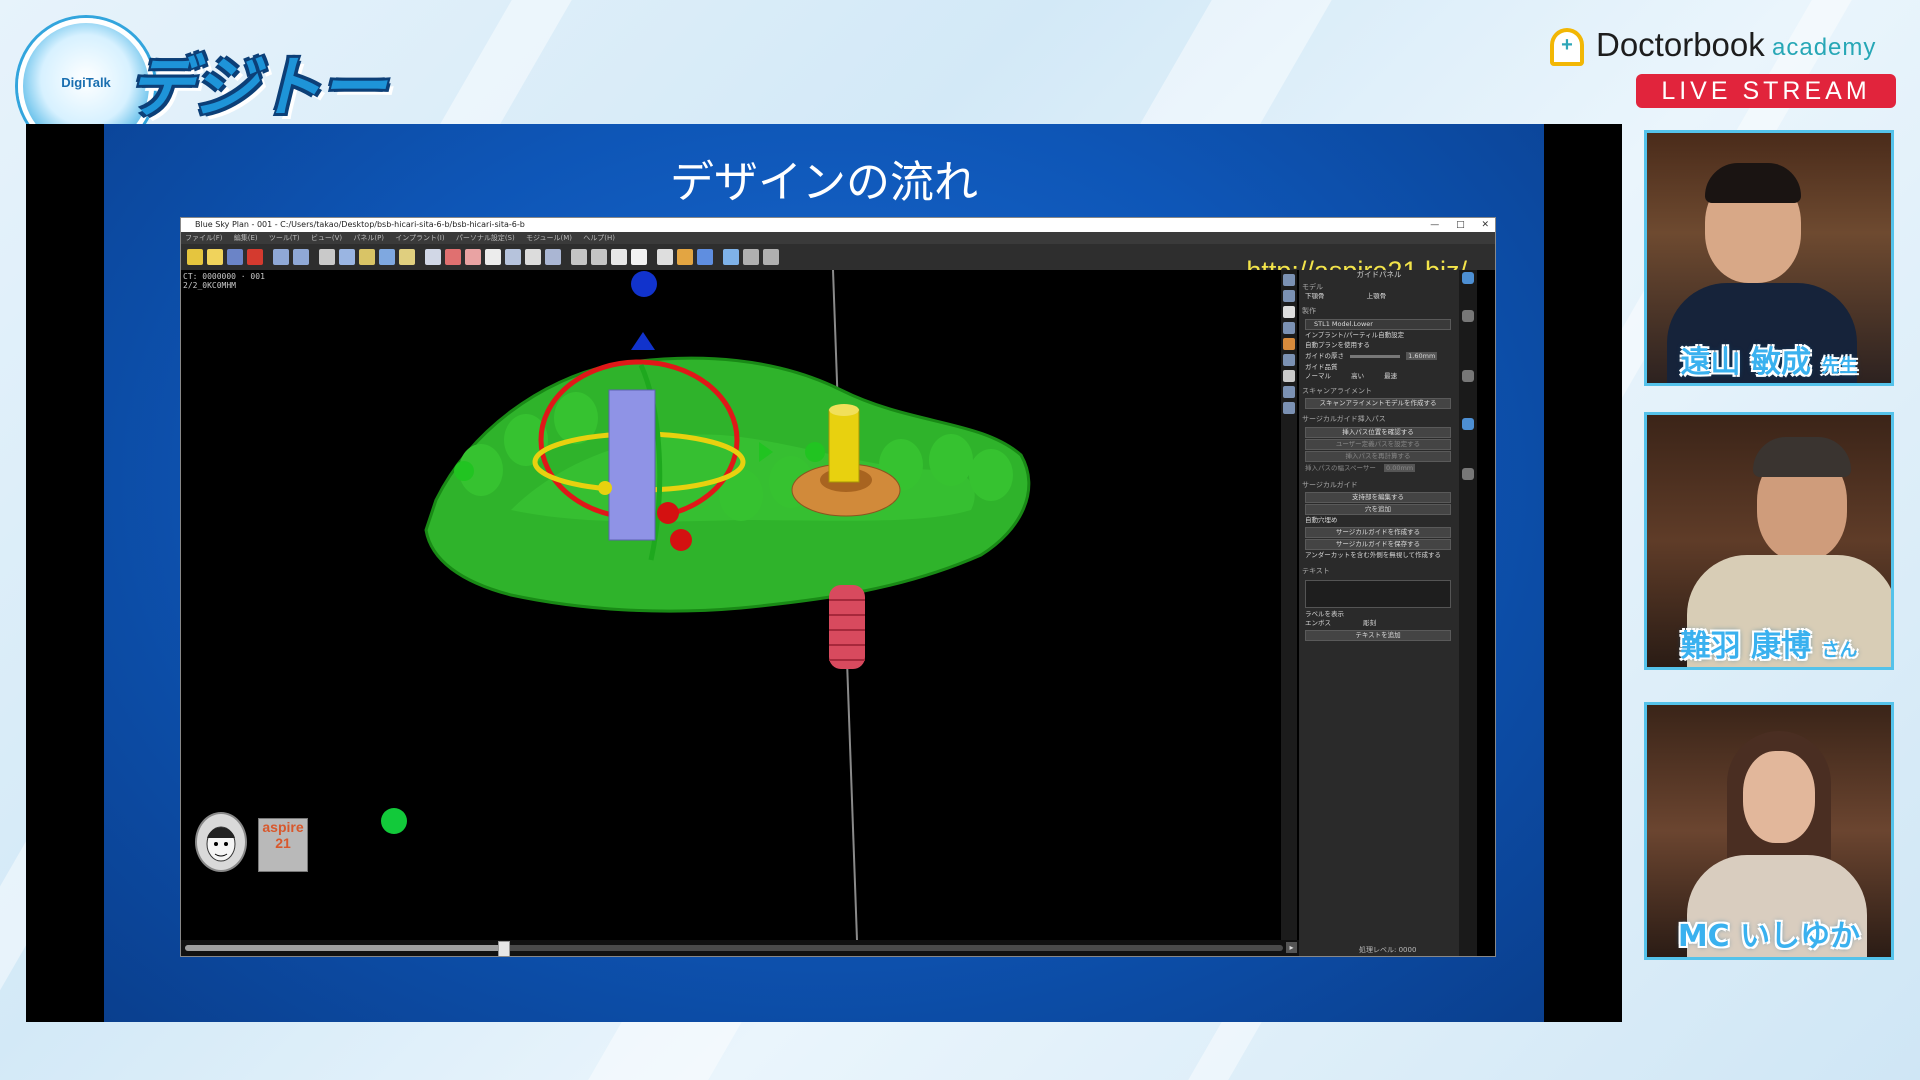  Describe the element at coordinates (368, 238) in the screenshot. I see `menu-panel: パネル(P)` at that location.